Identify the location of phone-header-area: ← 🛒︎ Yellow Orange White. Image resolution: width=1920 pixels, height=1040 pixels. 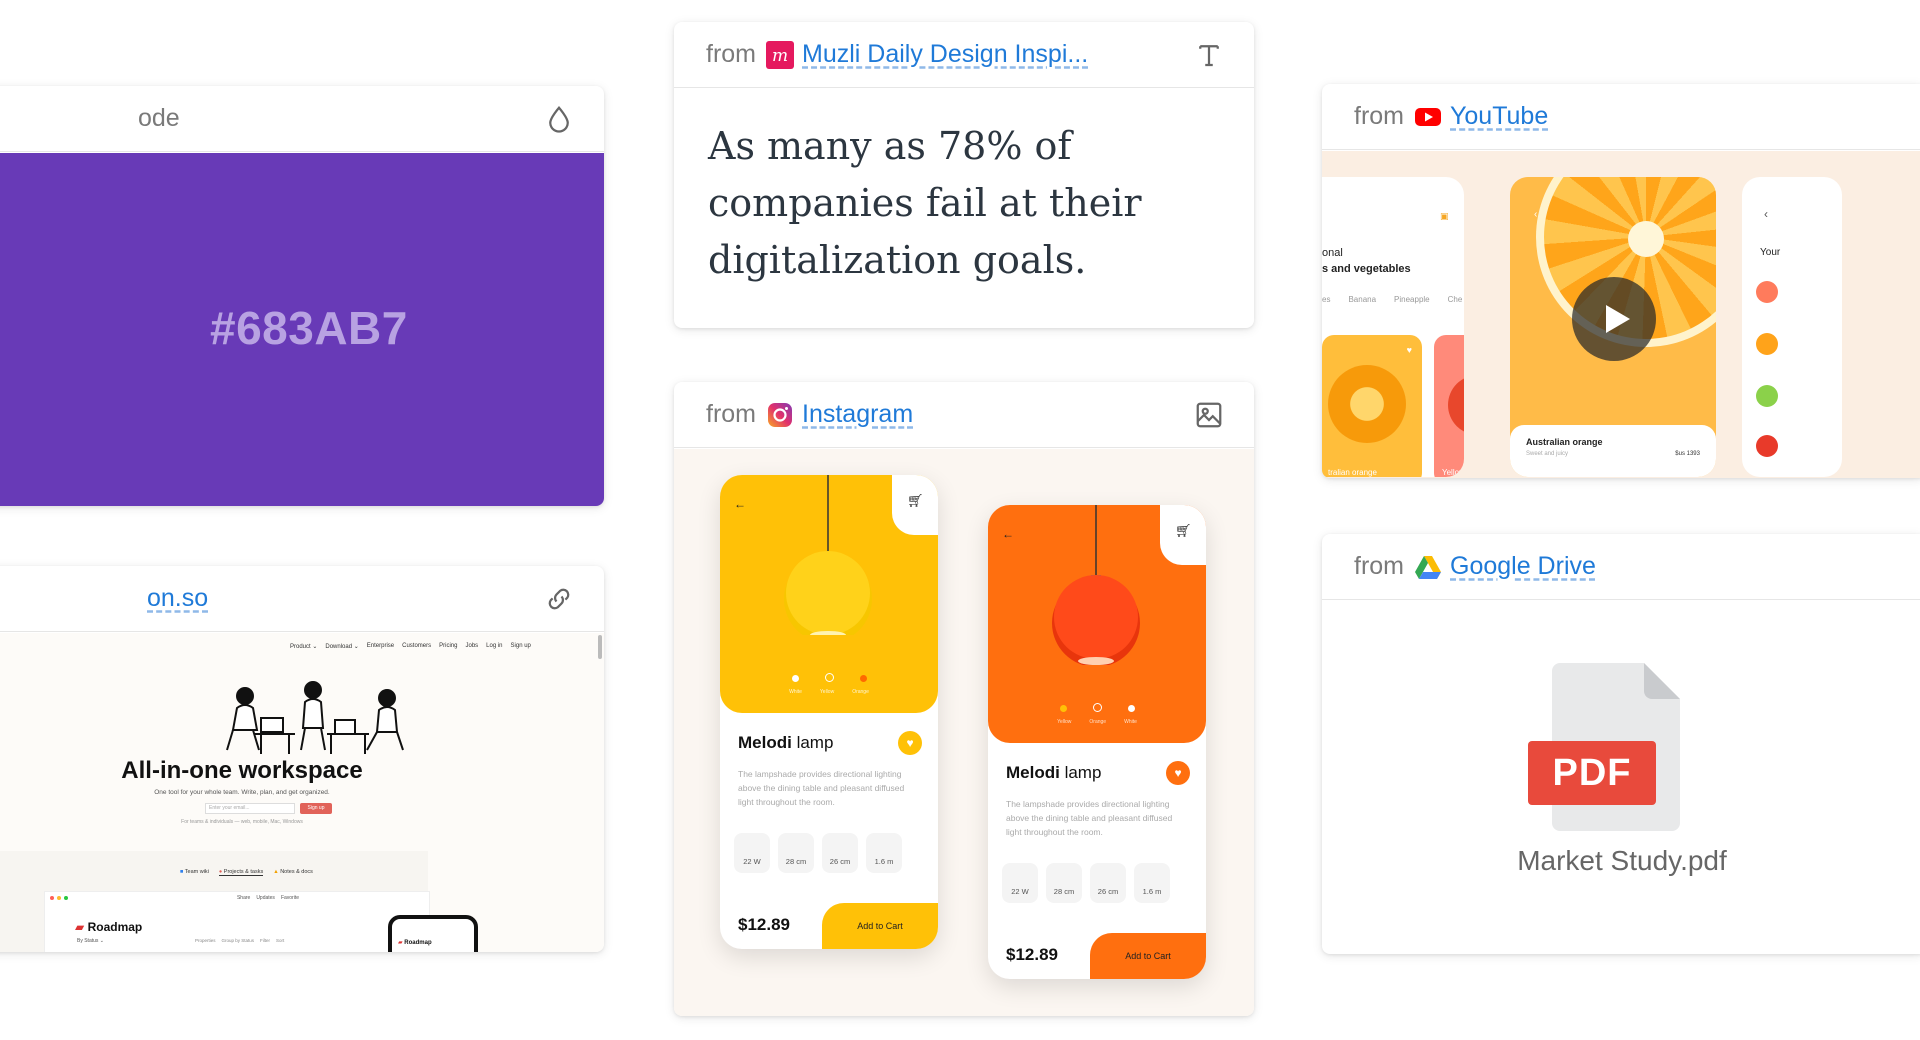
(1097, 624).